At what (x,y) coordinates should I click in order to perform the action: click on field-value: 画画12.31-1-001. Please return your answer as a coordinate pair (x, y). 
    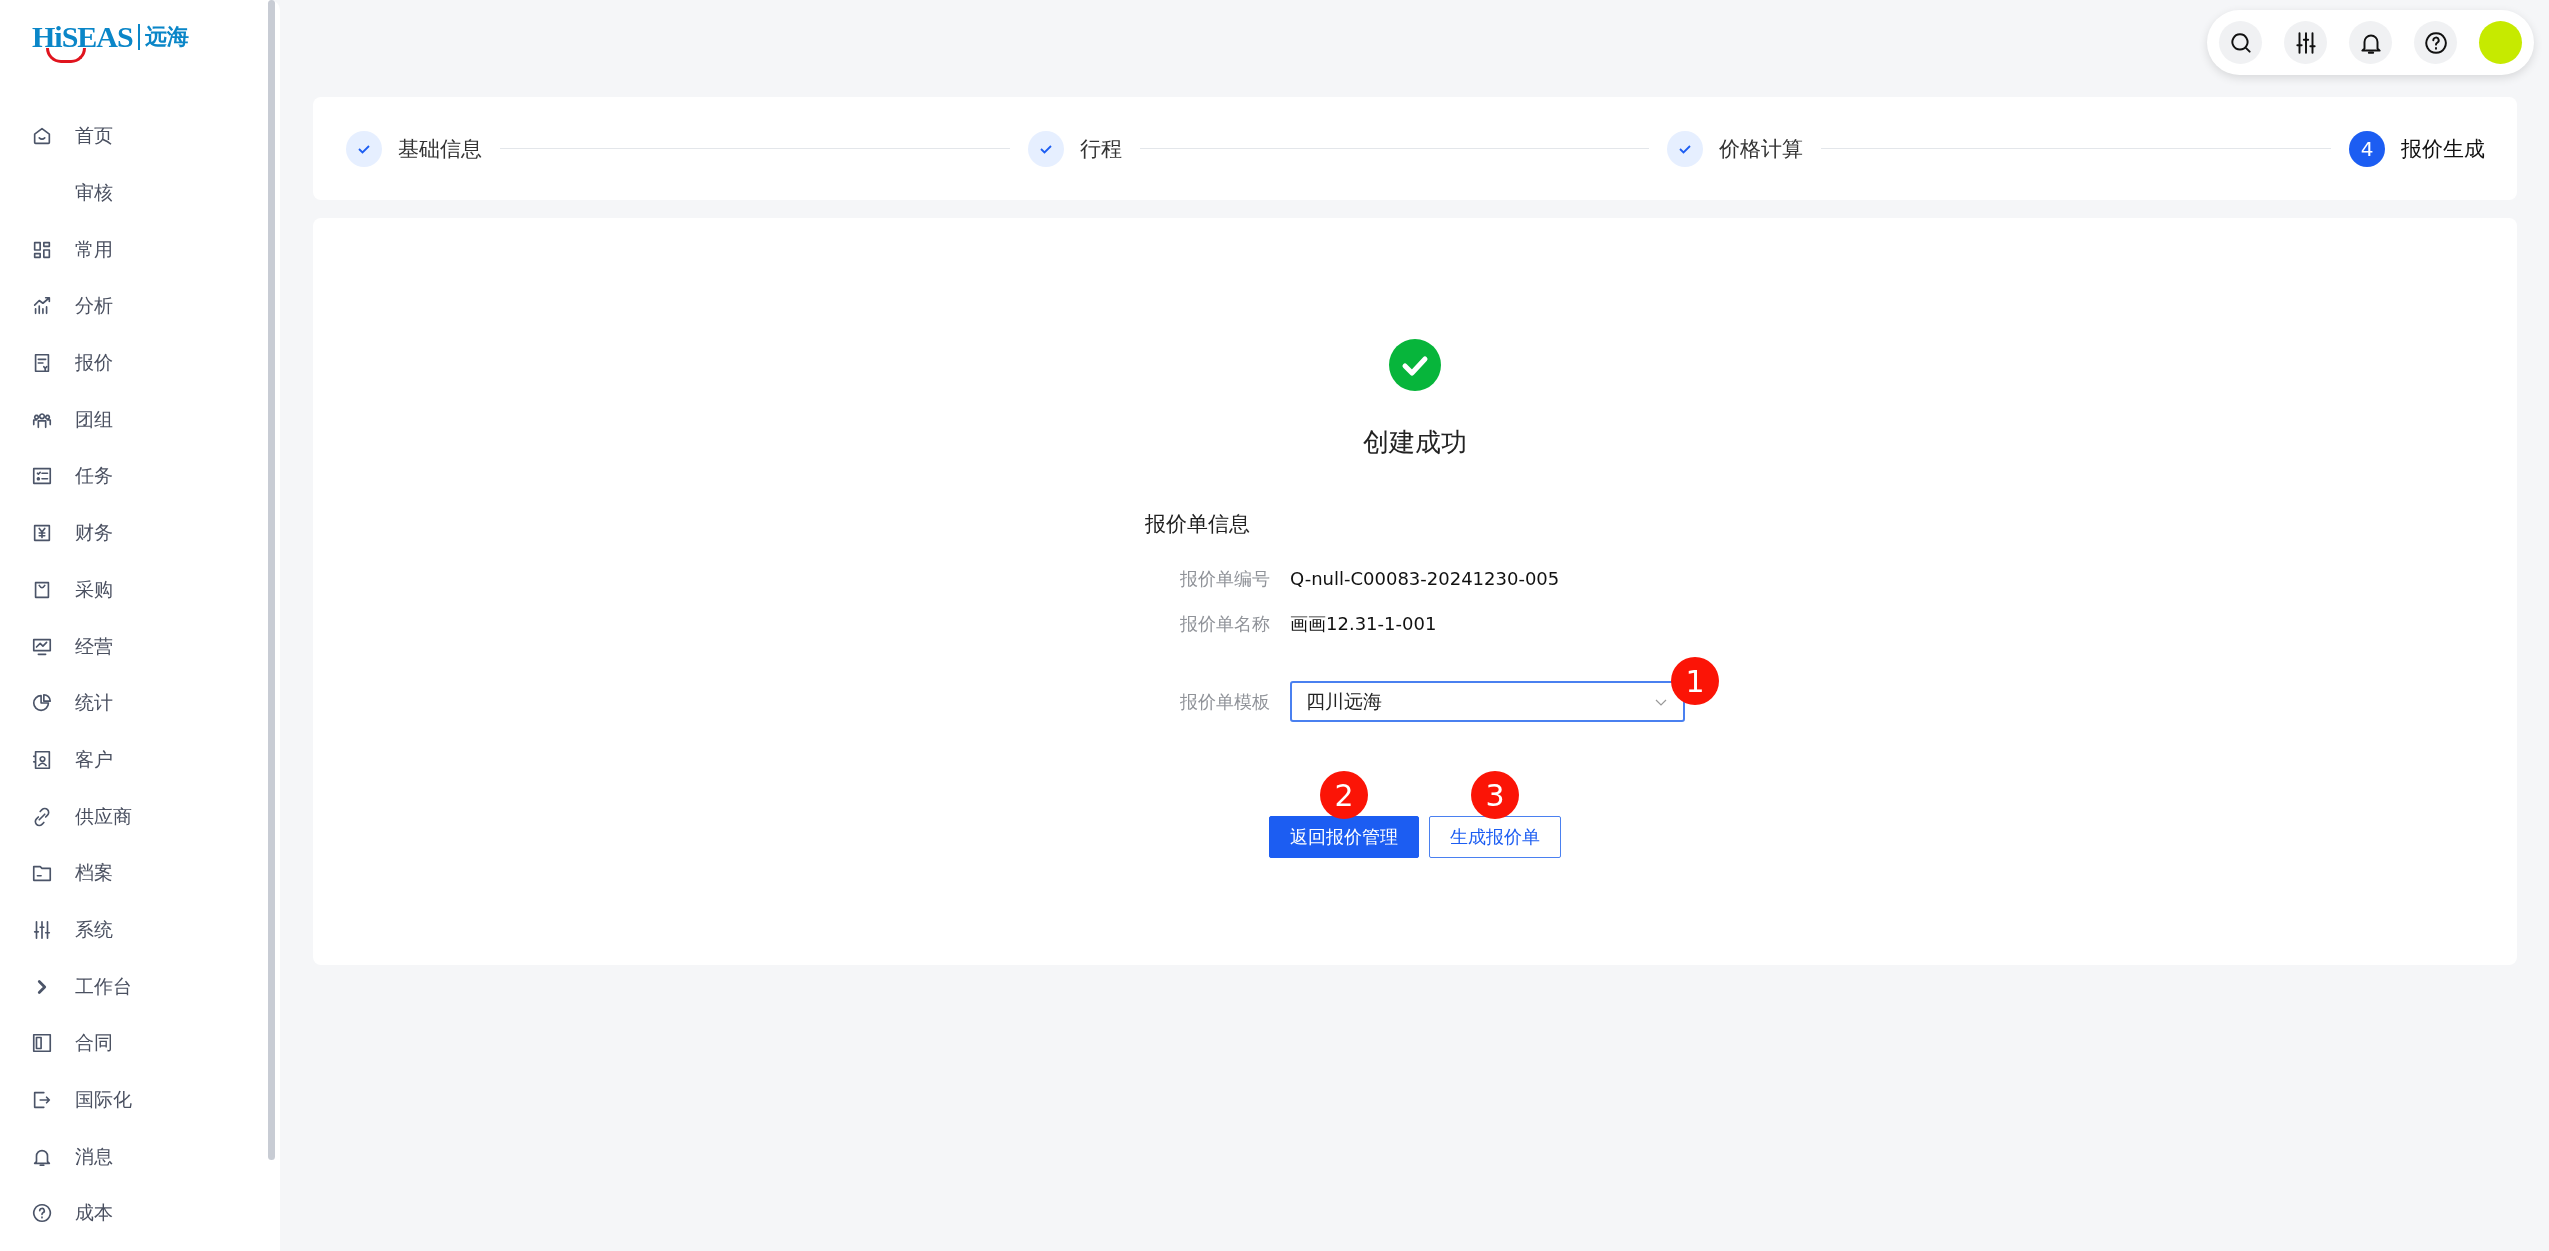
    Looking at the image, I should click on (1363, 623).